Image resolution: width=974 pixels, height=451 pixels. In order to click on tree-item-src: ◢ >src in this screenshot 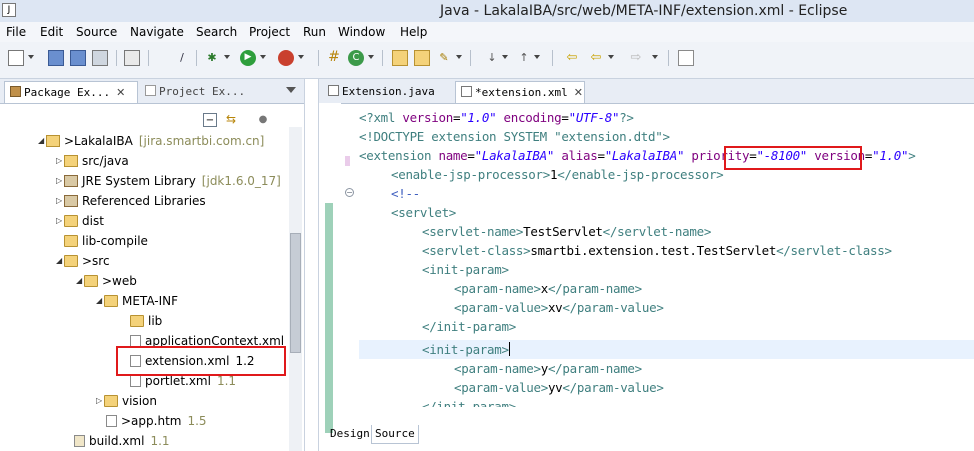, I will do `click(83, 261)`.